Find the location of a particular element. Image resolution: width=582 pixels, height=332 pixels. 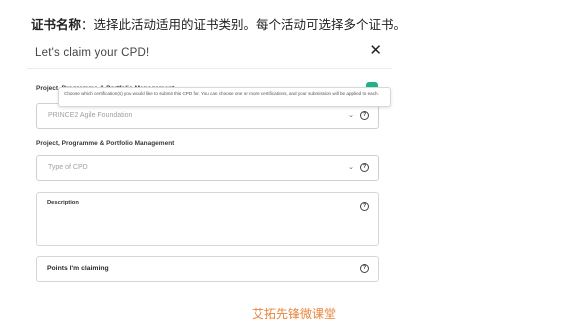

description-label: Description is located at coordinates (63, 203).